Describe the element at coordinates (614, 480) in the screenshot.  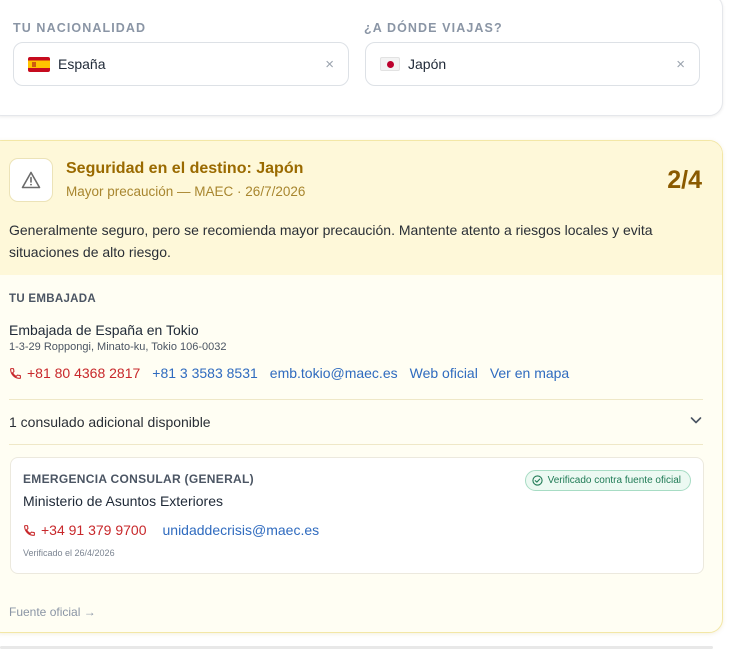
I see `verified-badge-text: Verificado contra fuente oficial` at that location.